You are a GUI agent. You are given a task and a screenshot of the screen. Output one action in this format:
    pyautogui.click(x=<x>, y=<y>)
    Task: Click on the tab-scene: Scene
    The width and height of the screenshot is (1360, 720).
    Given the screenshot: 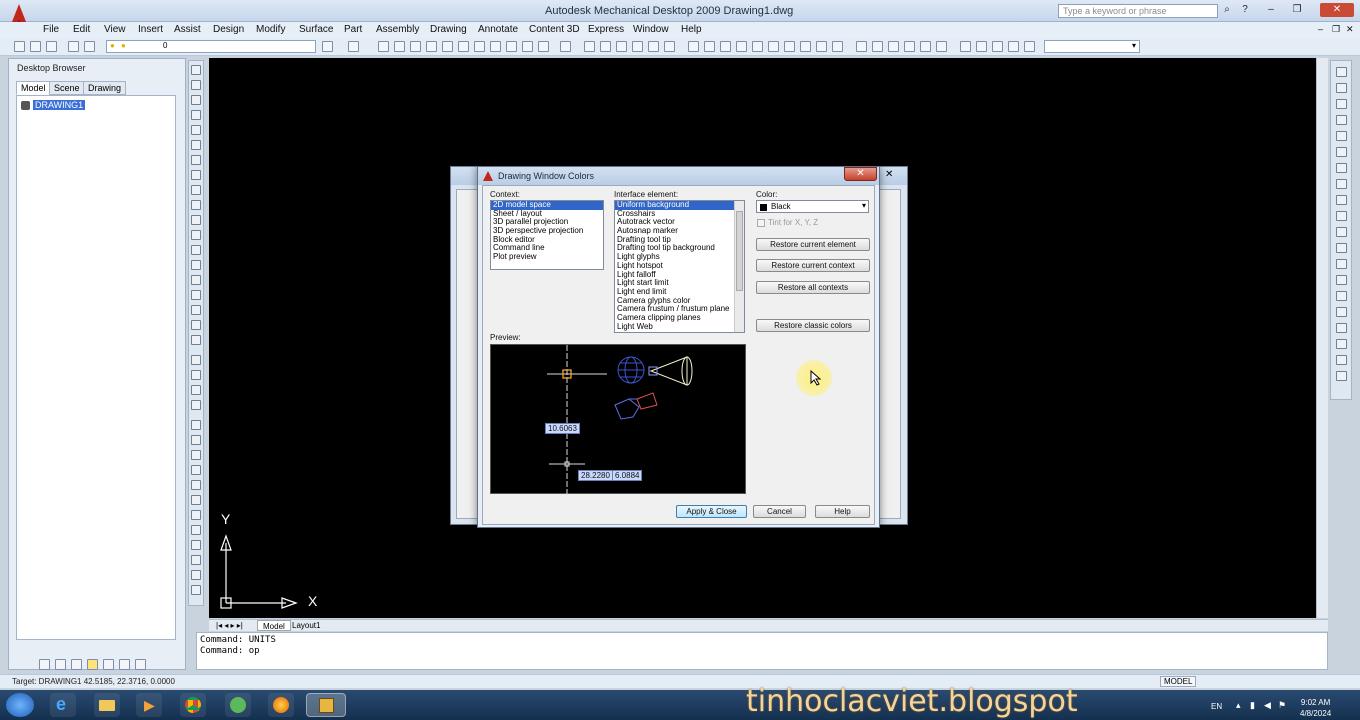 What is the action you would take?
    pyautogui.click(x=67, y=88)
    